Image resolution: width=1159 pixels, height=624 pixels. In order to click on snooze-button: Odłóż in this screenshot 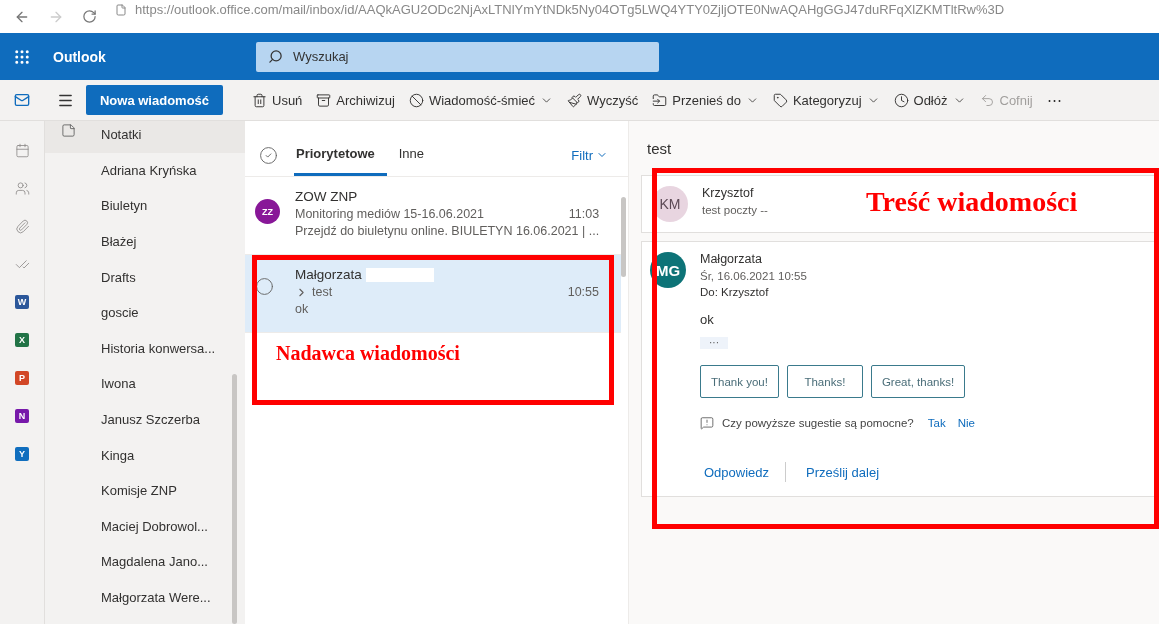, I will do `click(929, 100)`.